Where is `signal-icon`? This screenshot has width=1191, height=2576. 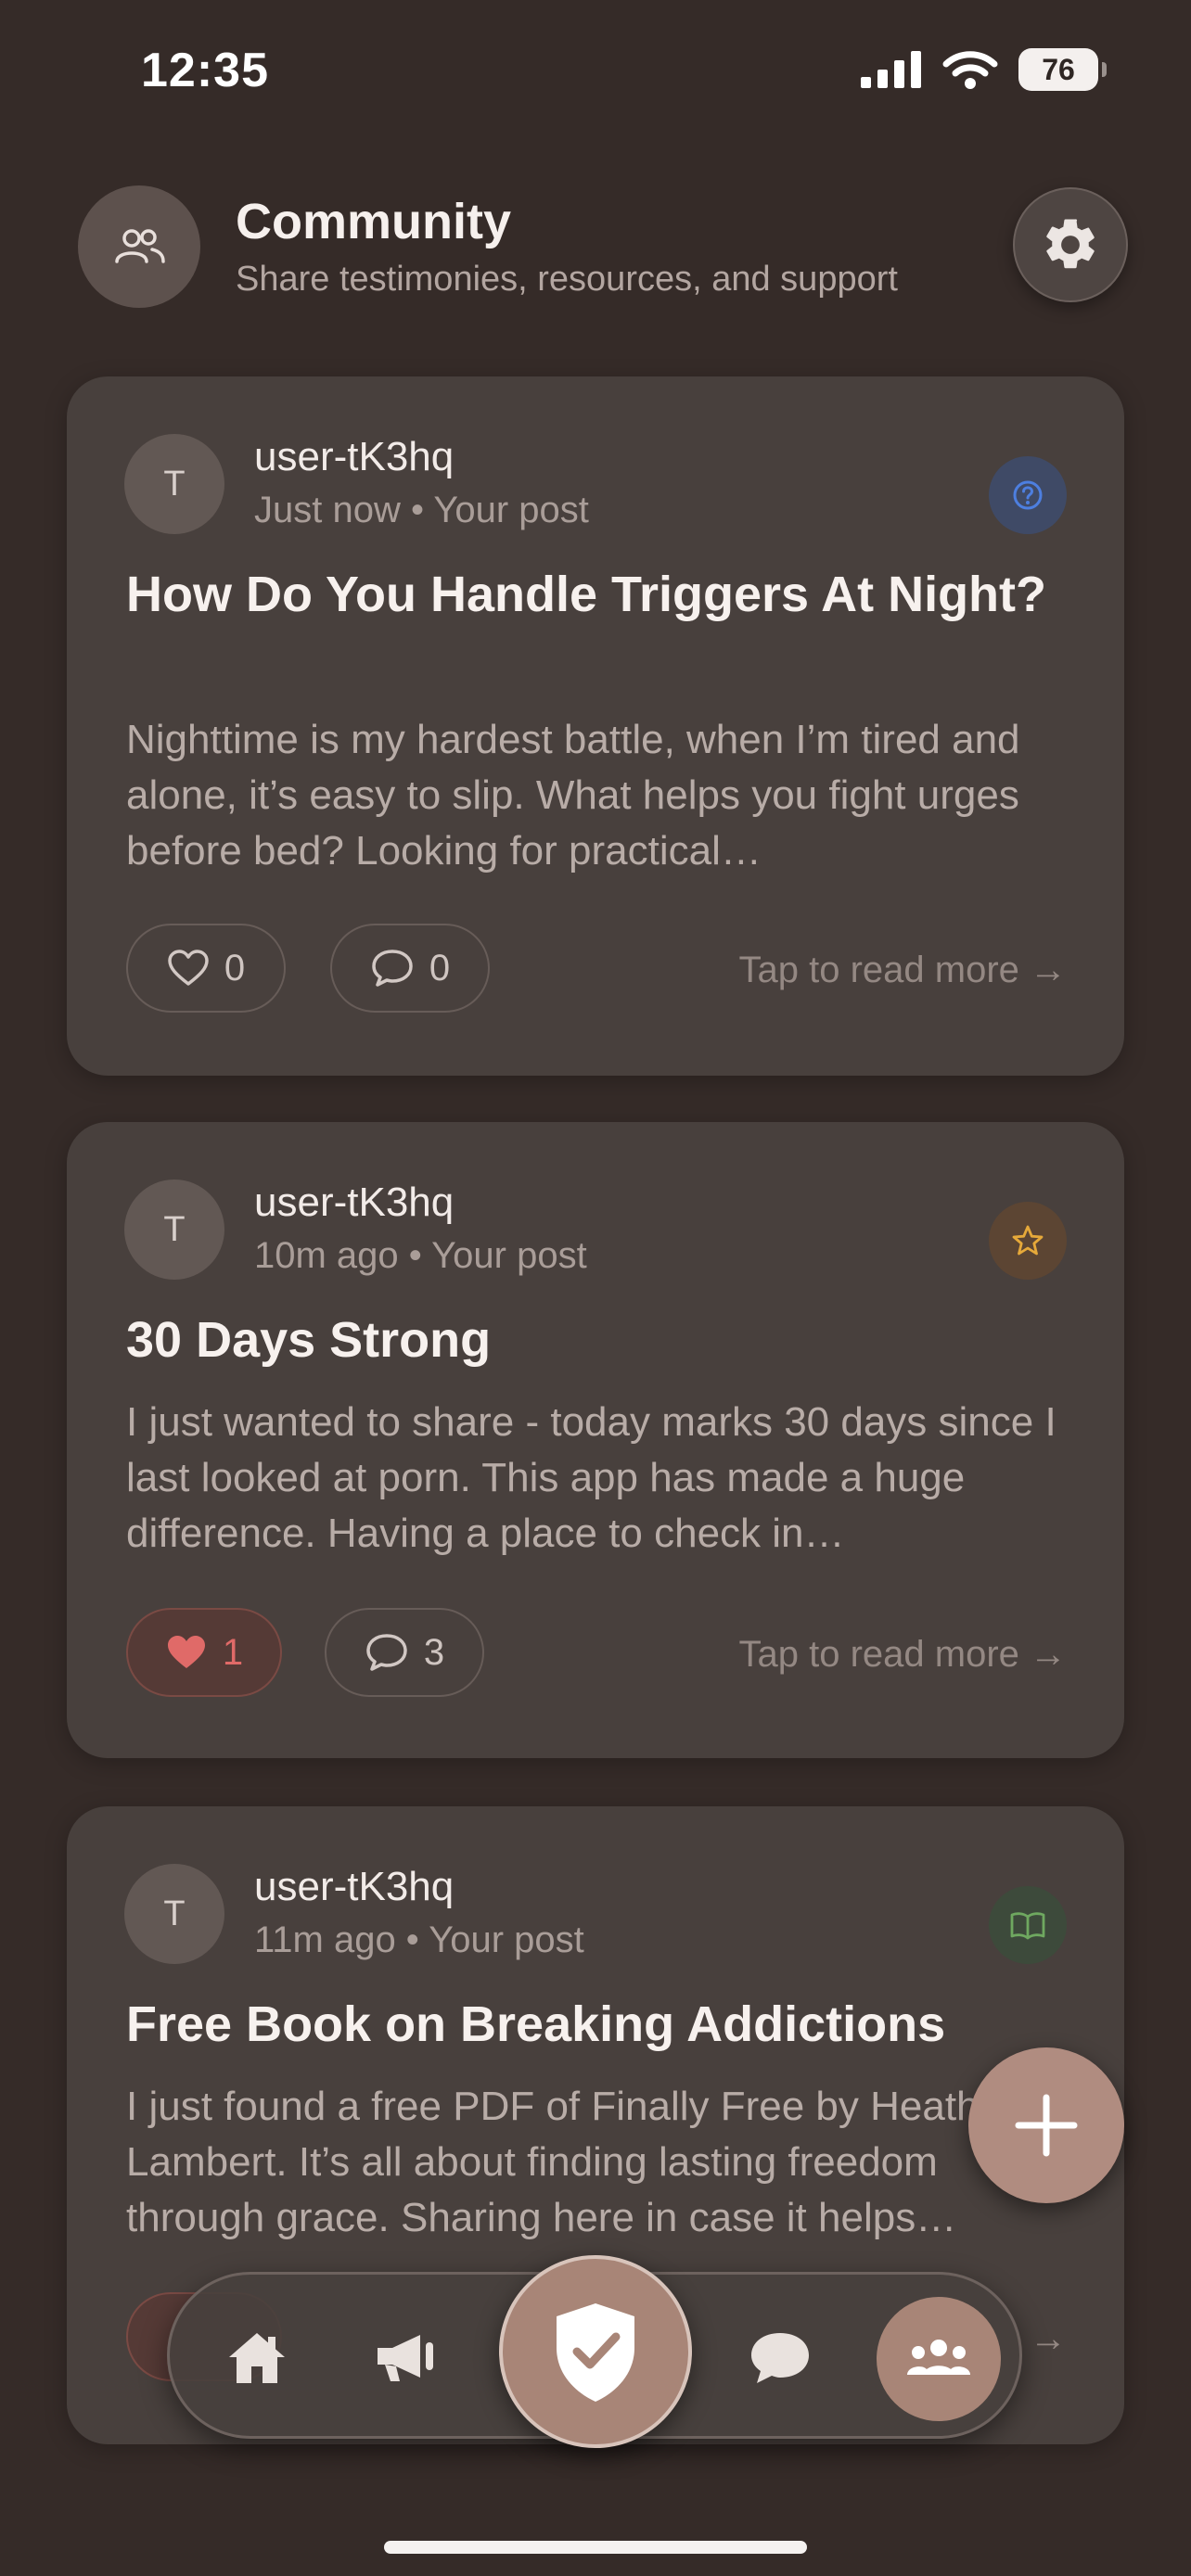 signal-icon is located at coordinates (891, 69).